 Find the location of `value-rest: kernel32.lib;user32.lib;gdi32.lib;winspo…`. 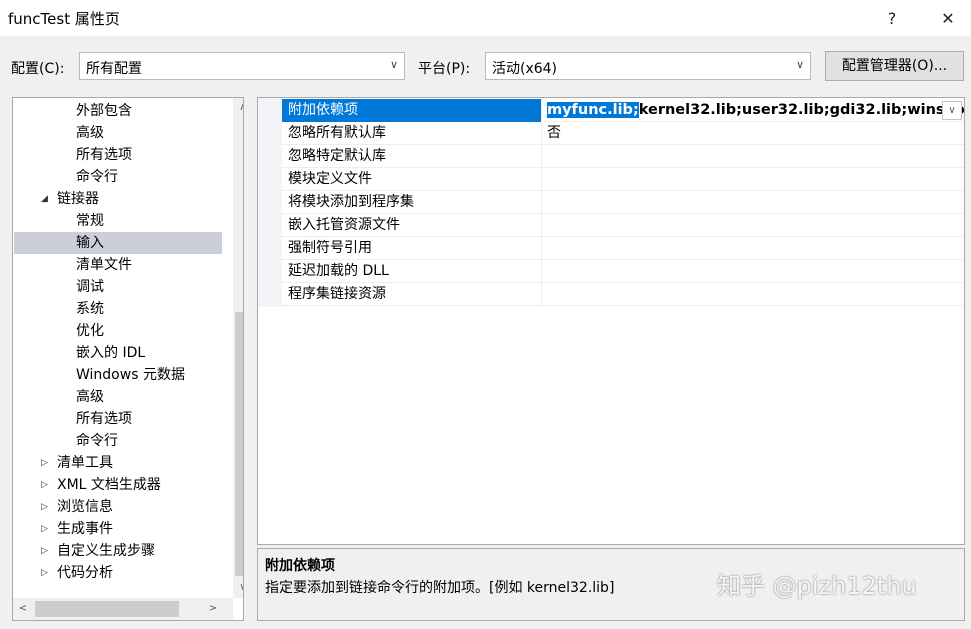

value-rest: kernel32.lib;user32.lib;gdi32.lib;winspo… is located at coordinates (801, 110).